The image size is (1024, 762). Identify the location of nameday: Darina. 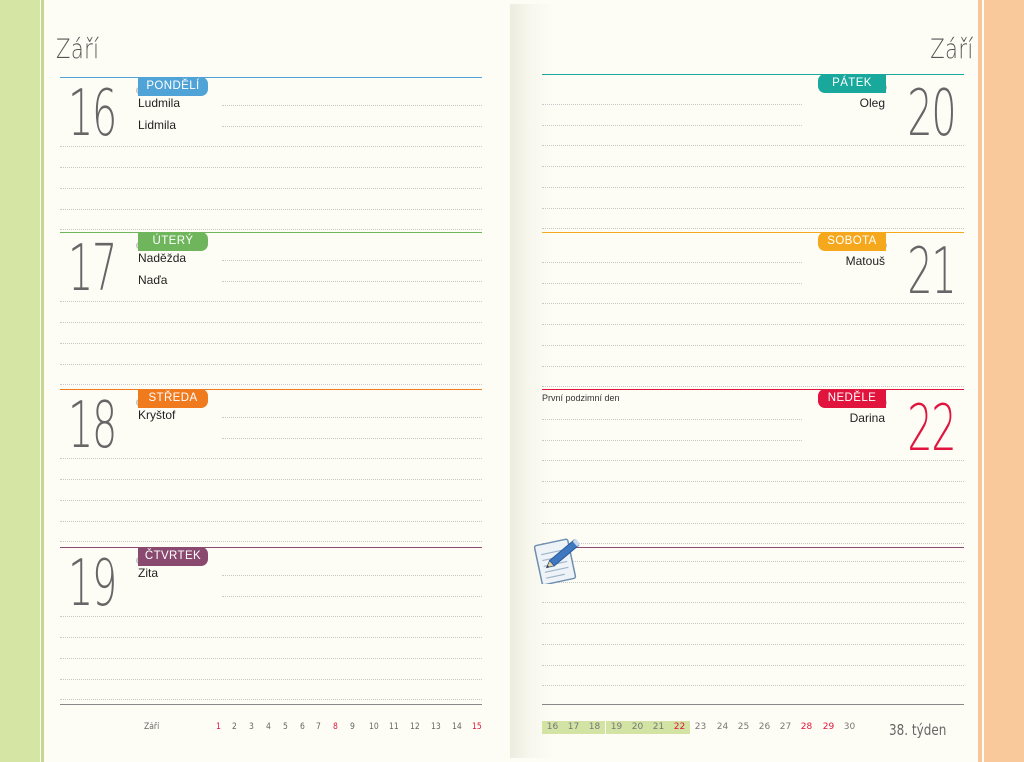
(867, 418).